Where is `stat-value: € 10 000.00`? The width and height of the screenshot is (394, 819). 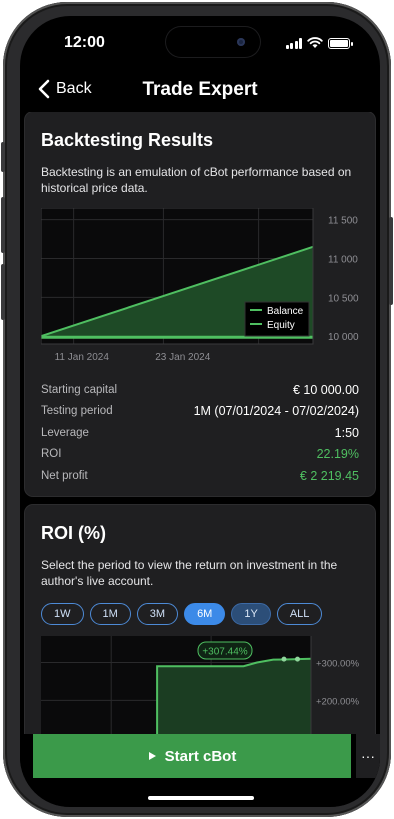 stat-value: € 10 000.00 is located at coordinates (325, 389).